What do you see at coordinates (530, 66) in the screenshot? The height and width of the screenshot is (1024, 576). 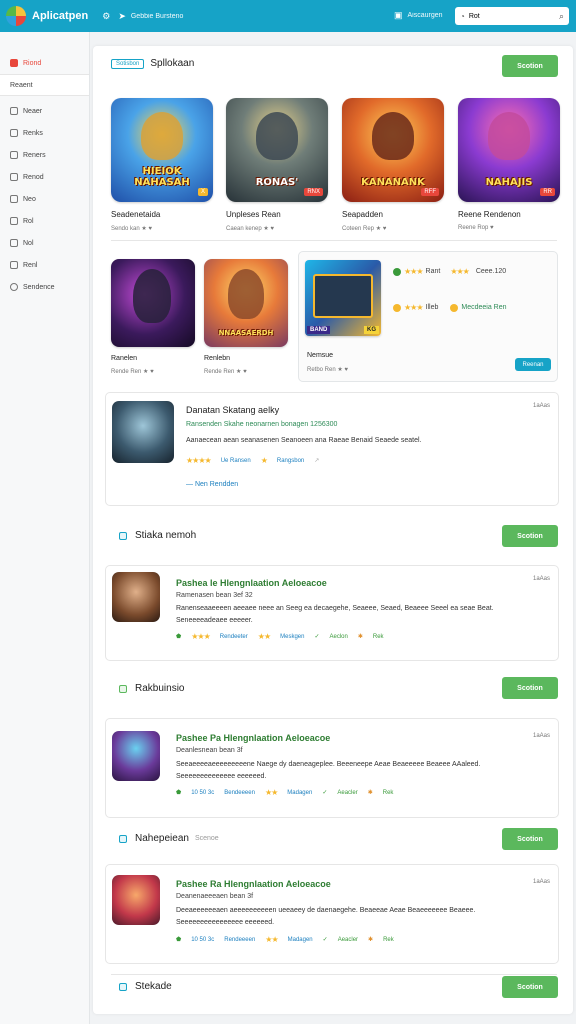 I see `section-1-button: Scotion` at bounding box center [530, 66].